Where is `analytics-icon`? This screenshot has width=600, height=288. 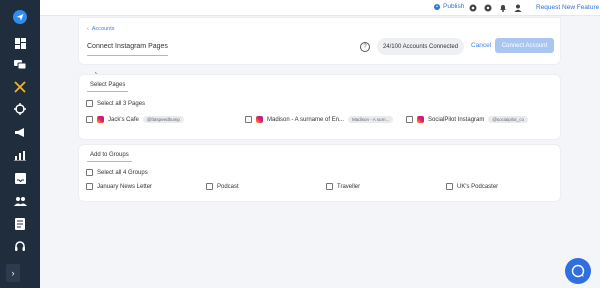 analytics-icon is located at coordinates (20, 155).